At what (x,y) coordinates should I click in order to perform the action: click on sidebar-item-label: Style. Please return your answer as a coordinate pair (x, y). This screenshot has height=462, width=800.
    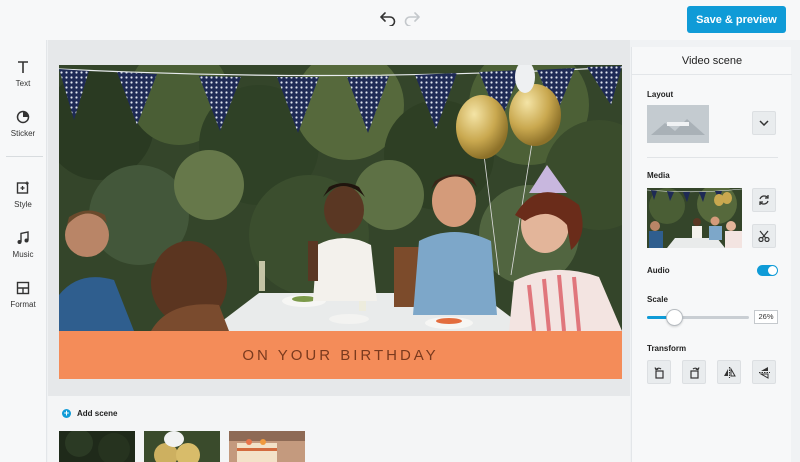
    Looking at the image, I should click on (23, 204).